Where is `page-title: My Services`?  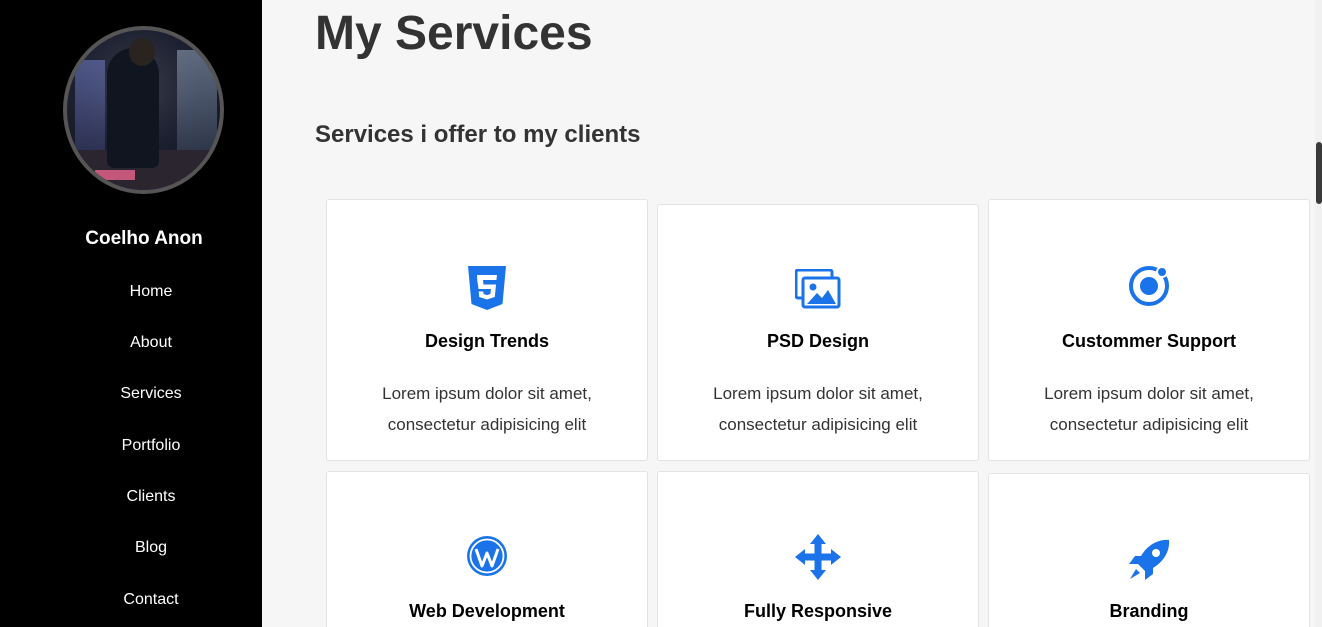 page-title: My Services is located at coordinates (454, 33).